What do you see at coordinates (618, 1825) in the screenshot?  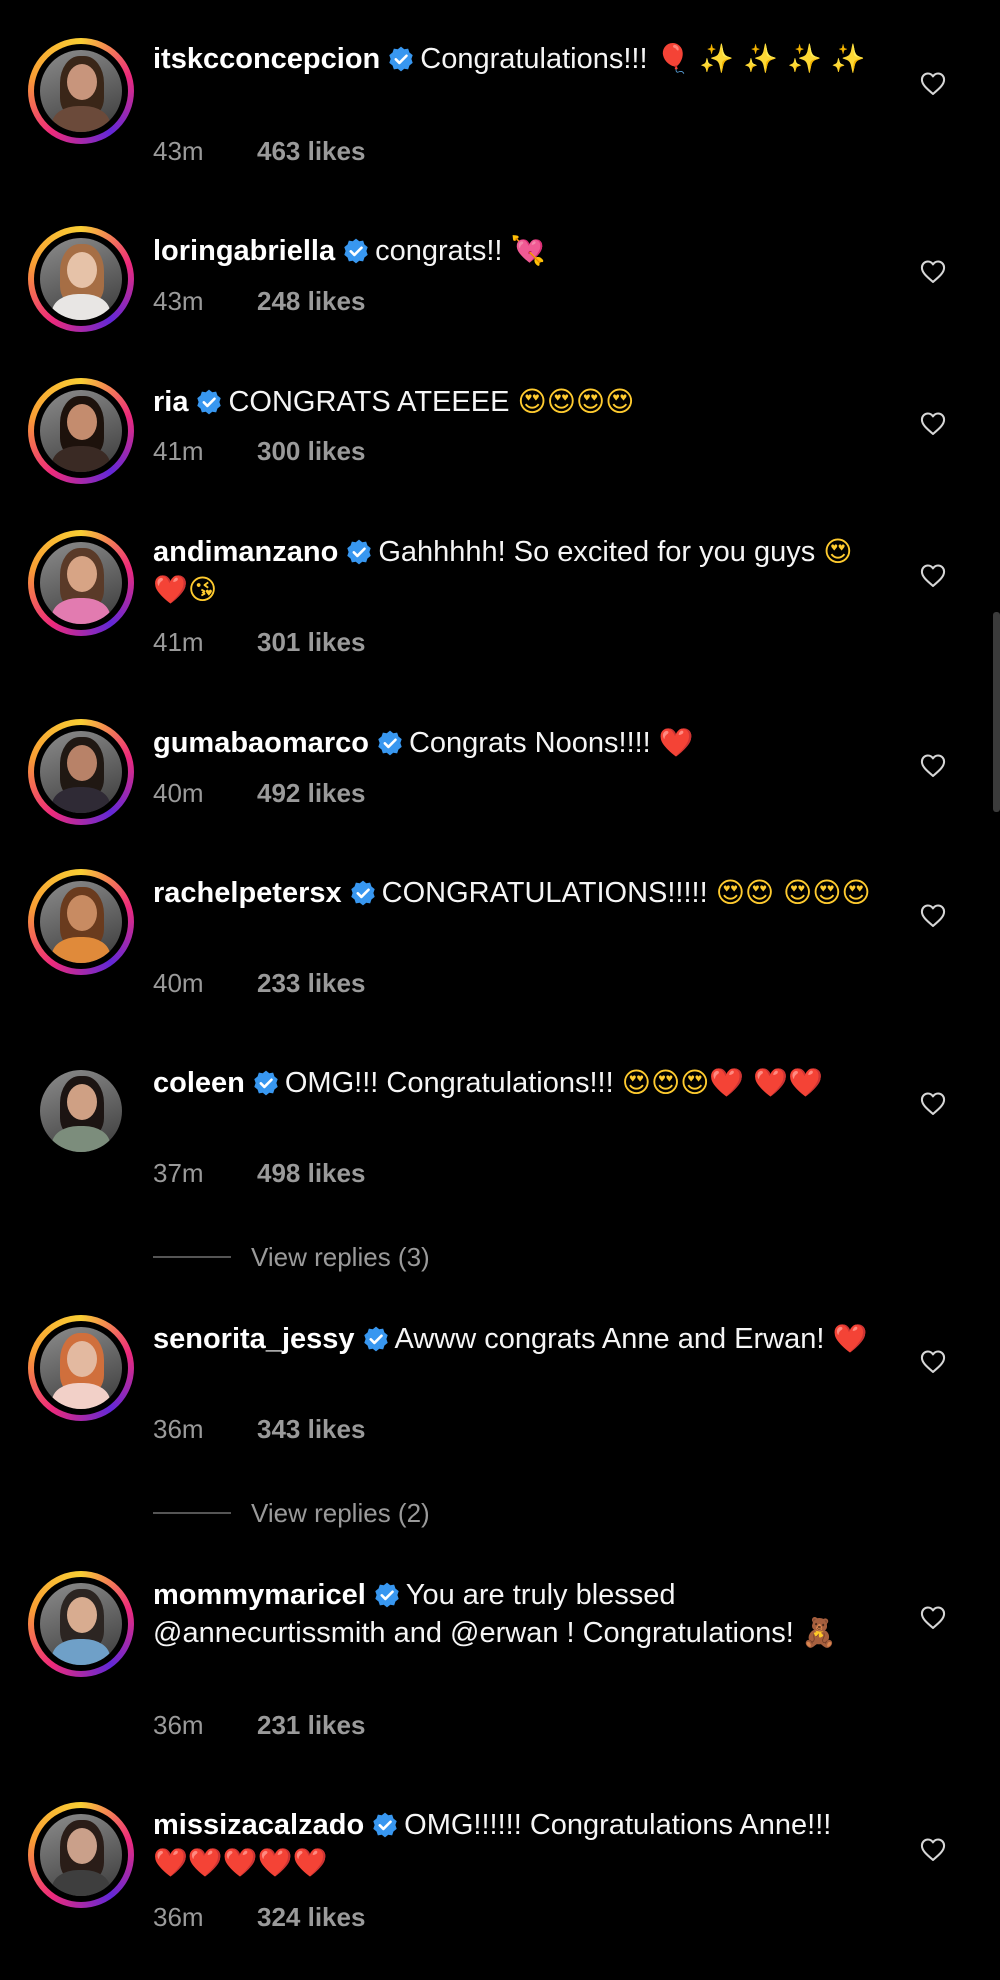 I see `comment-body: OMG!!!!!! Congratulations Anne!!!` at bounding box center [618, 1825].